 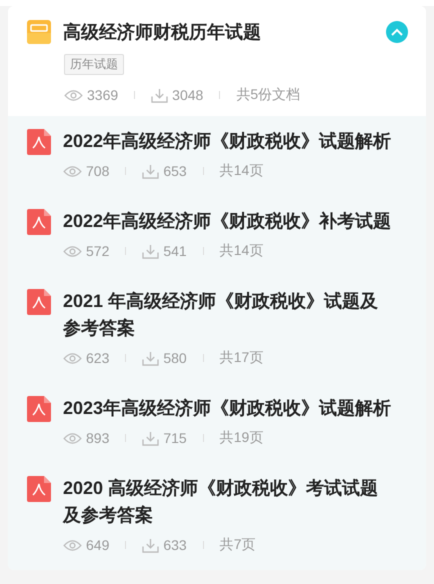 What do you see at coordinates (175, 545) in the screenshot?
I see `download-count: 633` at bounding box center [175, 545].